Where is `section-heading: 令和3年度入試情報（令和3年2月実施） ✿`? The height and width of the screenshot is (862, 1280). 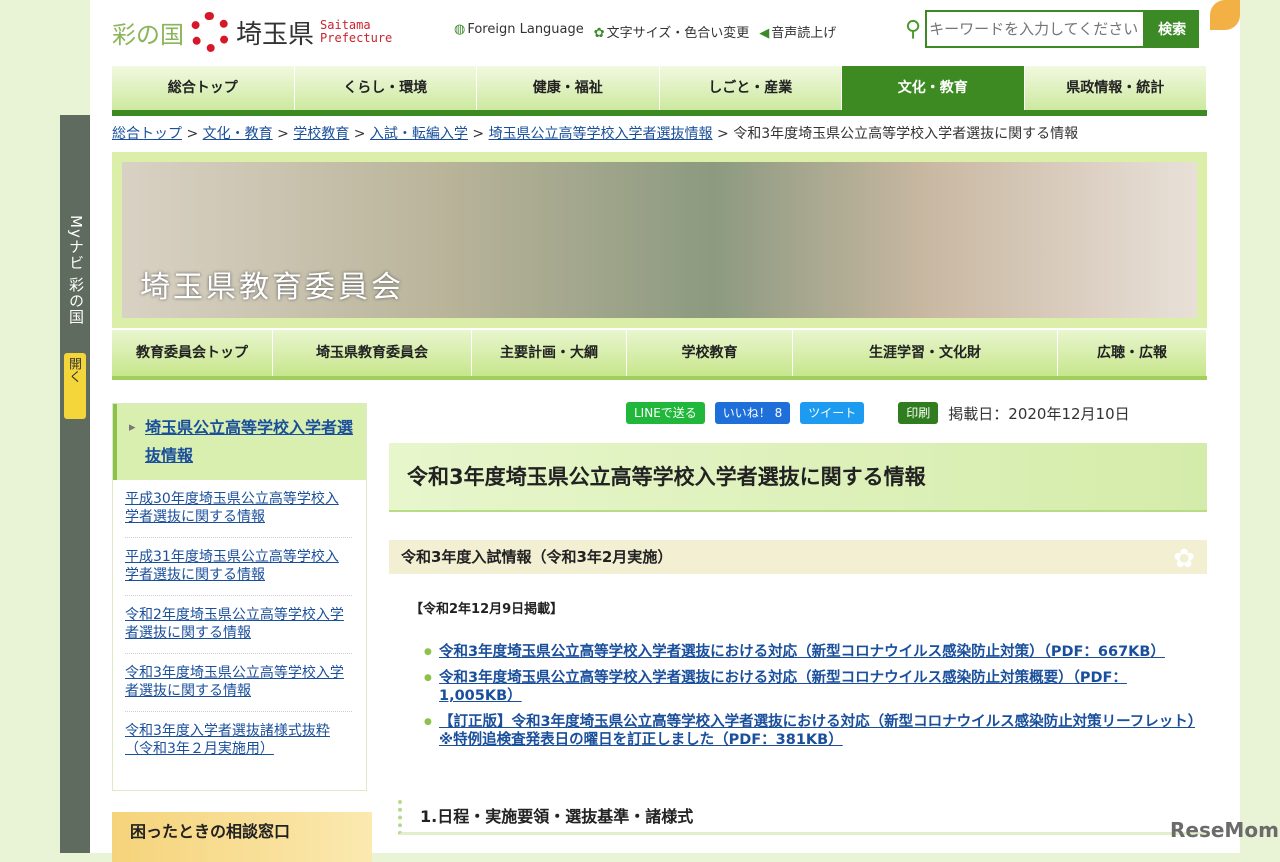
section-heading: 令和3年度入試情報（令和3年2月実施） ✿ is located at coordinates (798, 557).